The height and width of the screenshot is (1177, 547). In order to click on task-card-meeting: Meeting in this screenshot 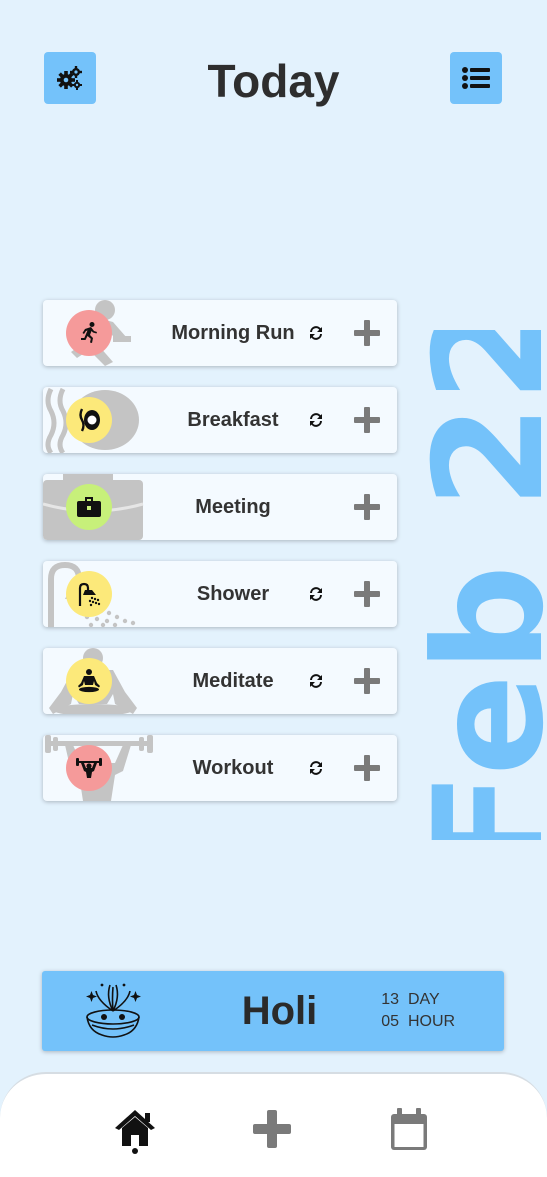, I will do `click(220, 507)`.